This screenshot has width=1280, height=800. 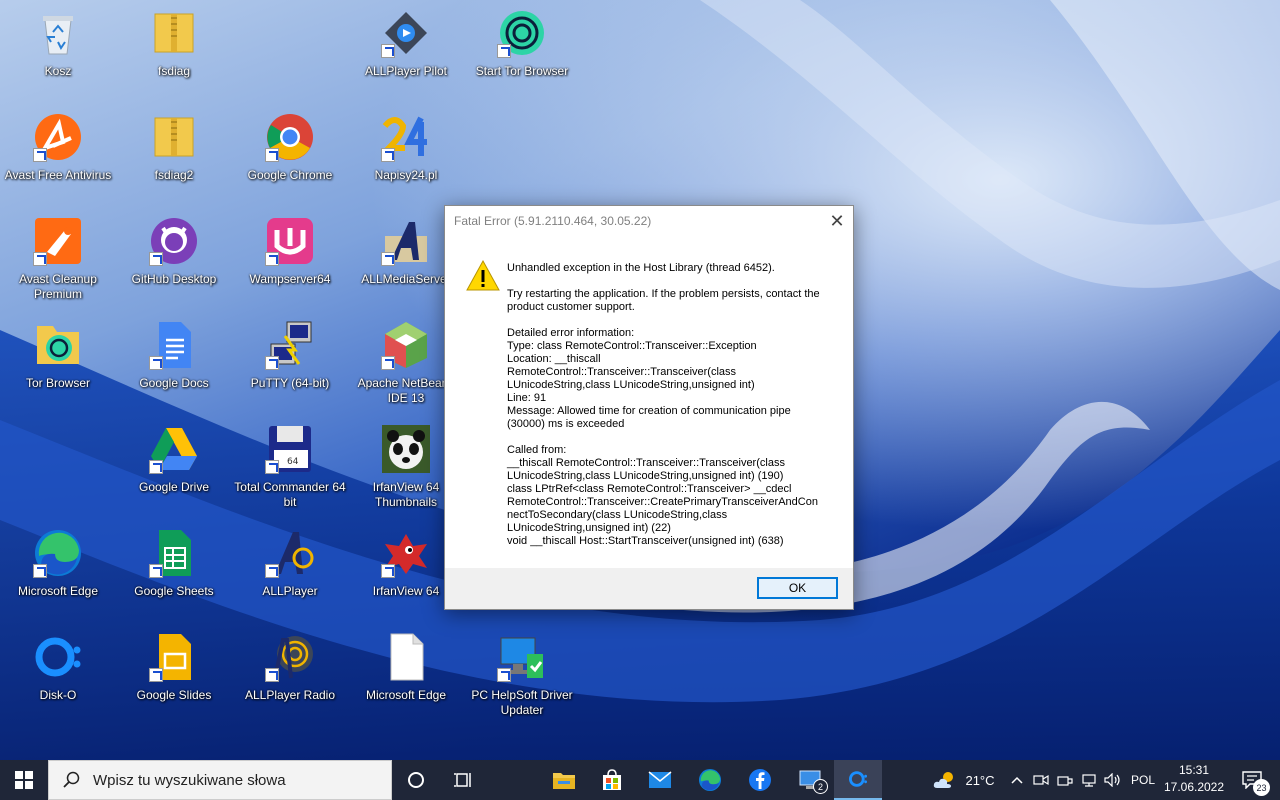 I want to click on tray-network-adapter, so click(x=1065, y=780).